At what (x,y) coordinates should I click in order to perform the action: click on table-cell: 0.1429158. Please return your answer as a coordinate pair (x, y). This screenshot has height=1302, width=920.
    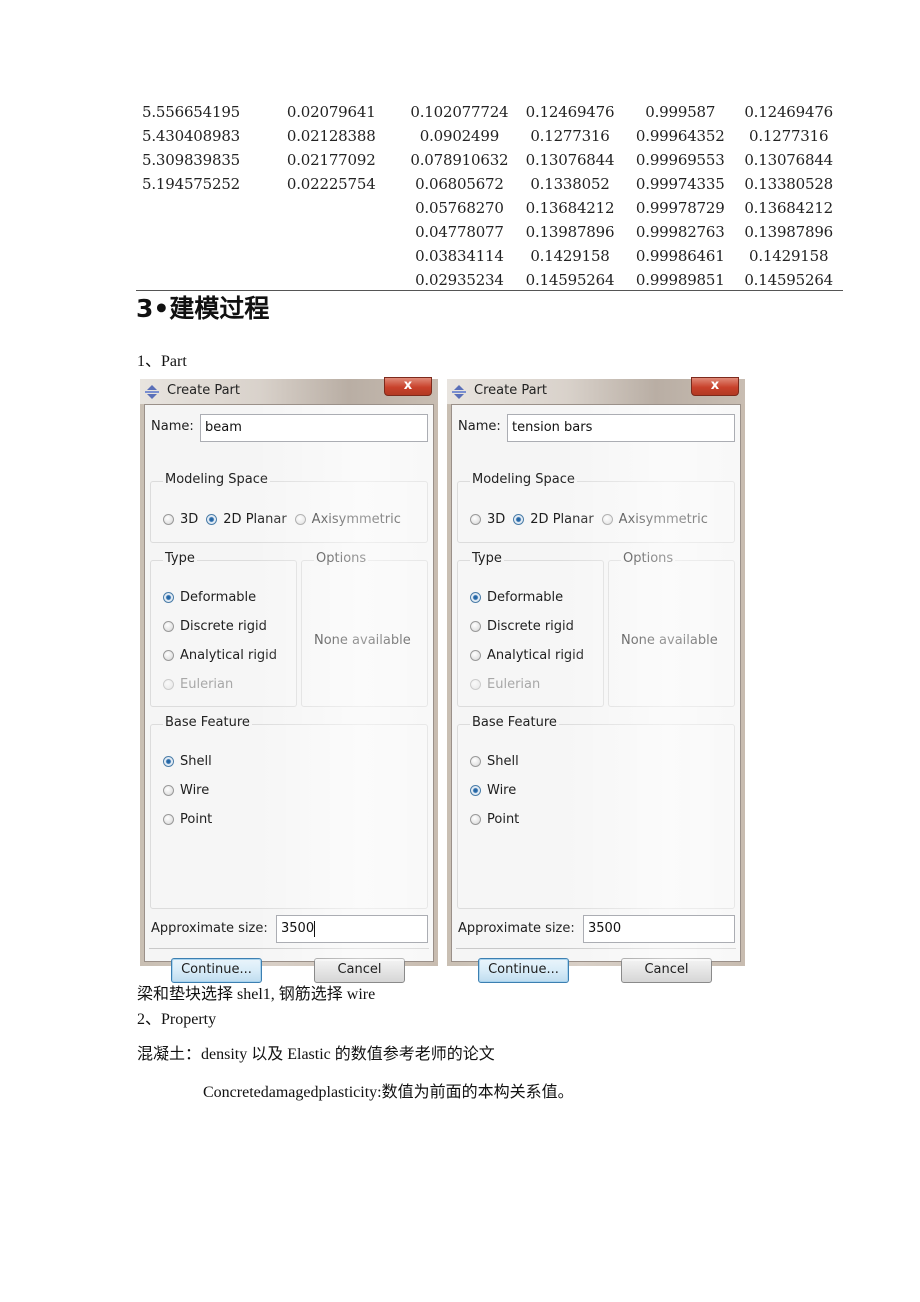
    Looking at the image, I should click on (570, 256).